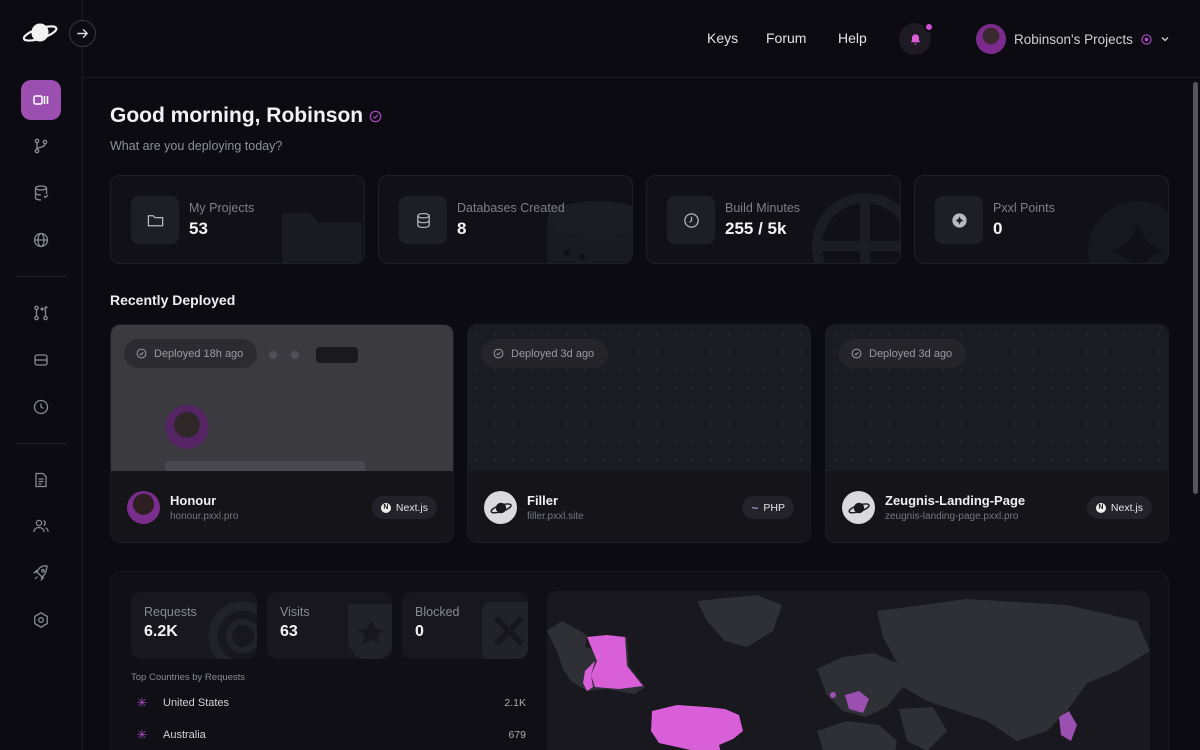 This screenshot has width=1200, height=750. Describe the element at coordinates (991, 39) in the screenshot. I see `avatar` at that location.